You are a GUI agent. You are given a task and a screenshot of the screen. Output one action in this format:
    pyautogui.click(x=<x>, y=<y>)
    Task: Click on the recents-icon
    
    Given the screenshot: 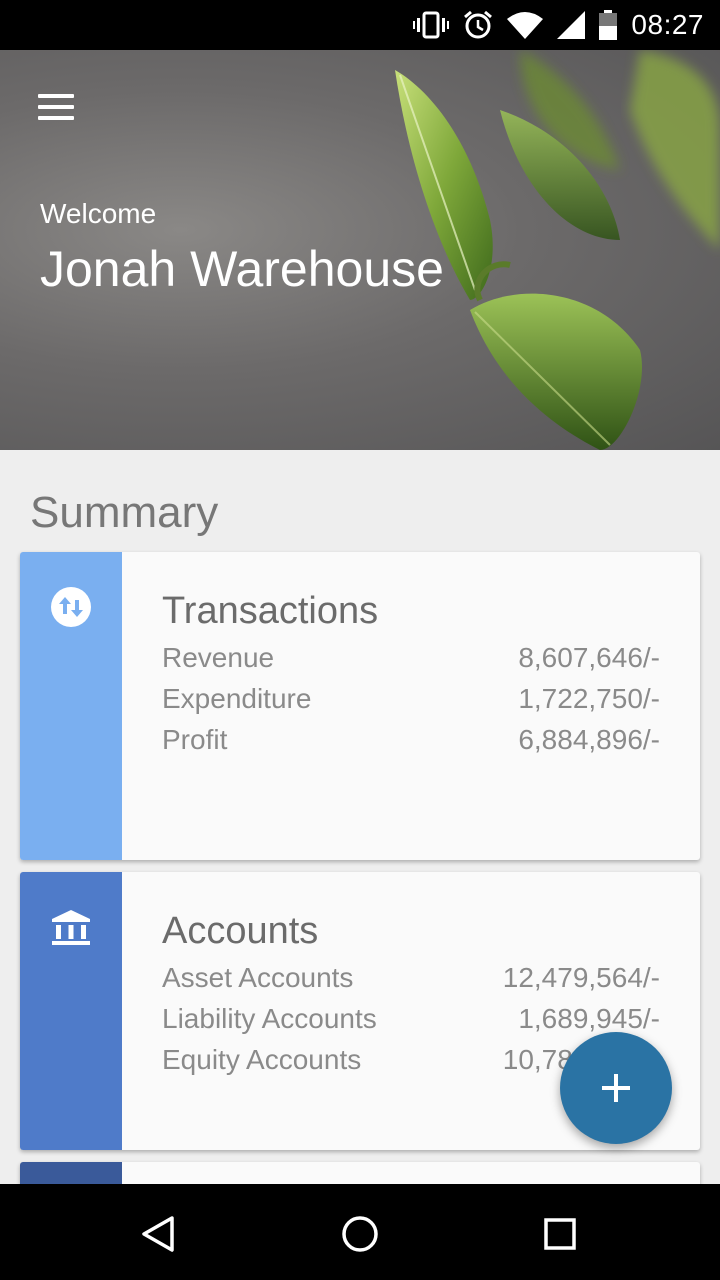 What is the action you would take?
    pyautogui.click(x=560, y=1234)
    